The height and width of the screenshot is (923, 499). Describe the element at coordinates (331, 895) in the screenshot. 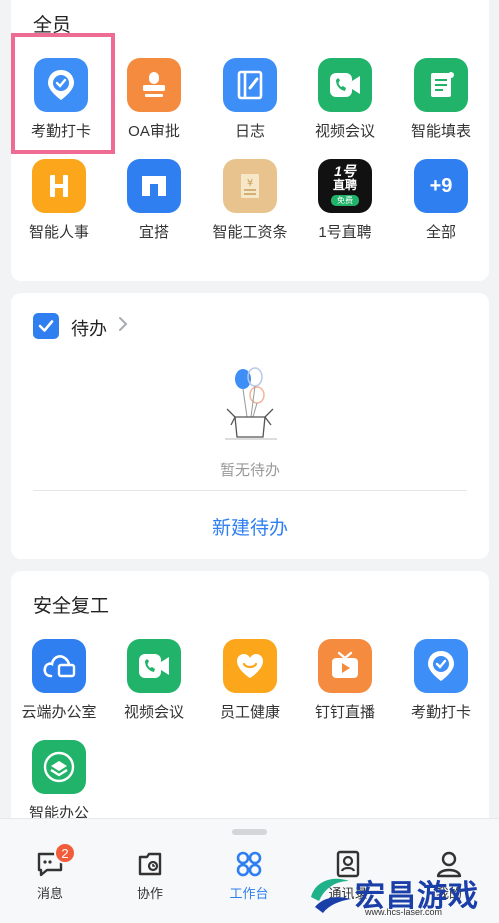

I see `watermark-logo-icon` at that location.